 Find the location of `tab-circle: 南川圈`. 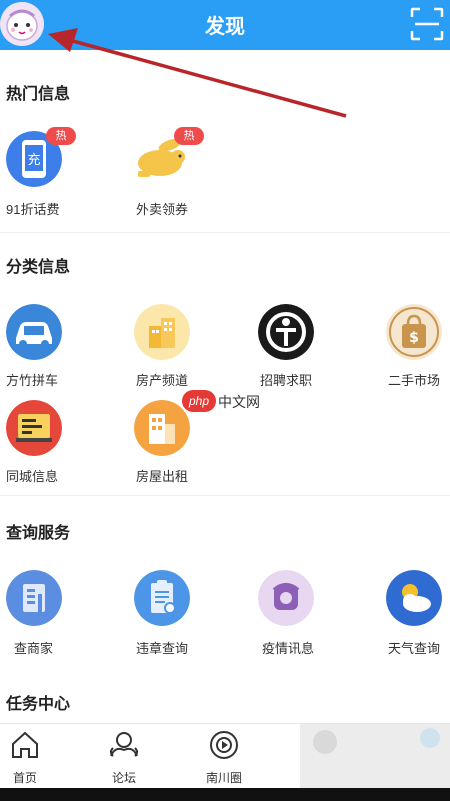

tab-circle: 南川圈 is located at coordinates (224, 758).